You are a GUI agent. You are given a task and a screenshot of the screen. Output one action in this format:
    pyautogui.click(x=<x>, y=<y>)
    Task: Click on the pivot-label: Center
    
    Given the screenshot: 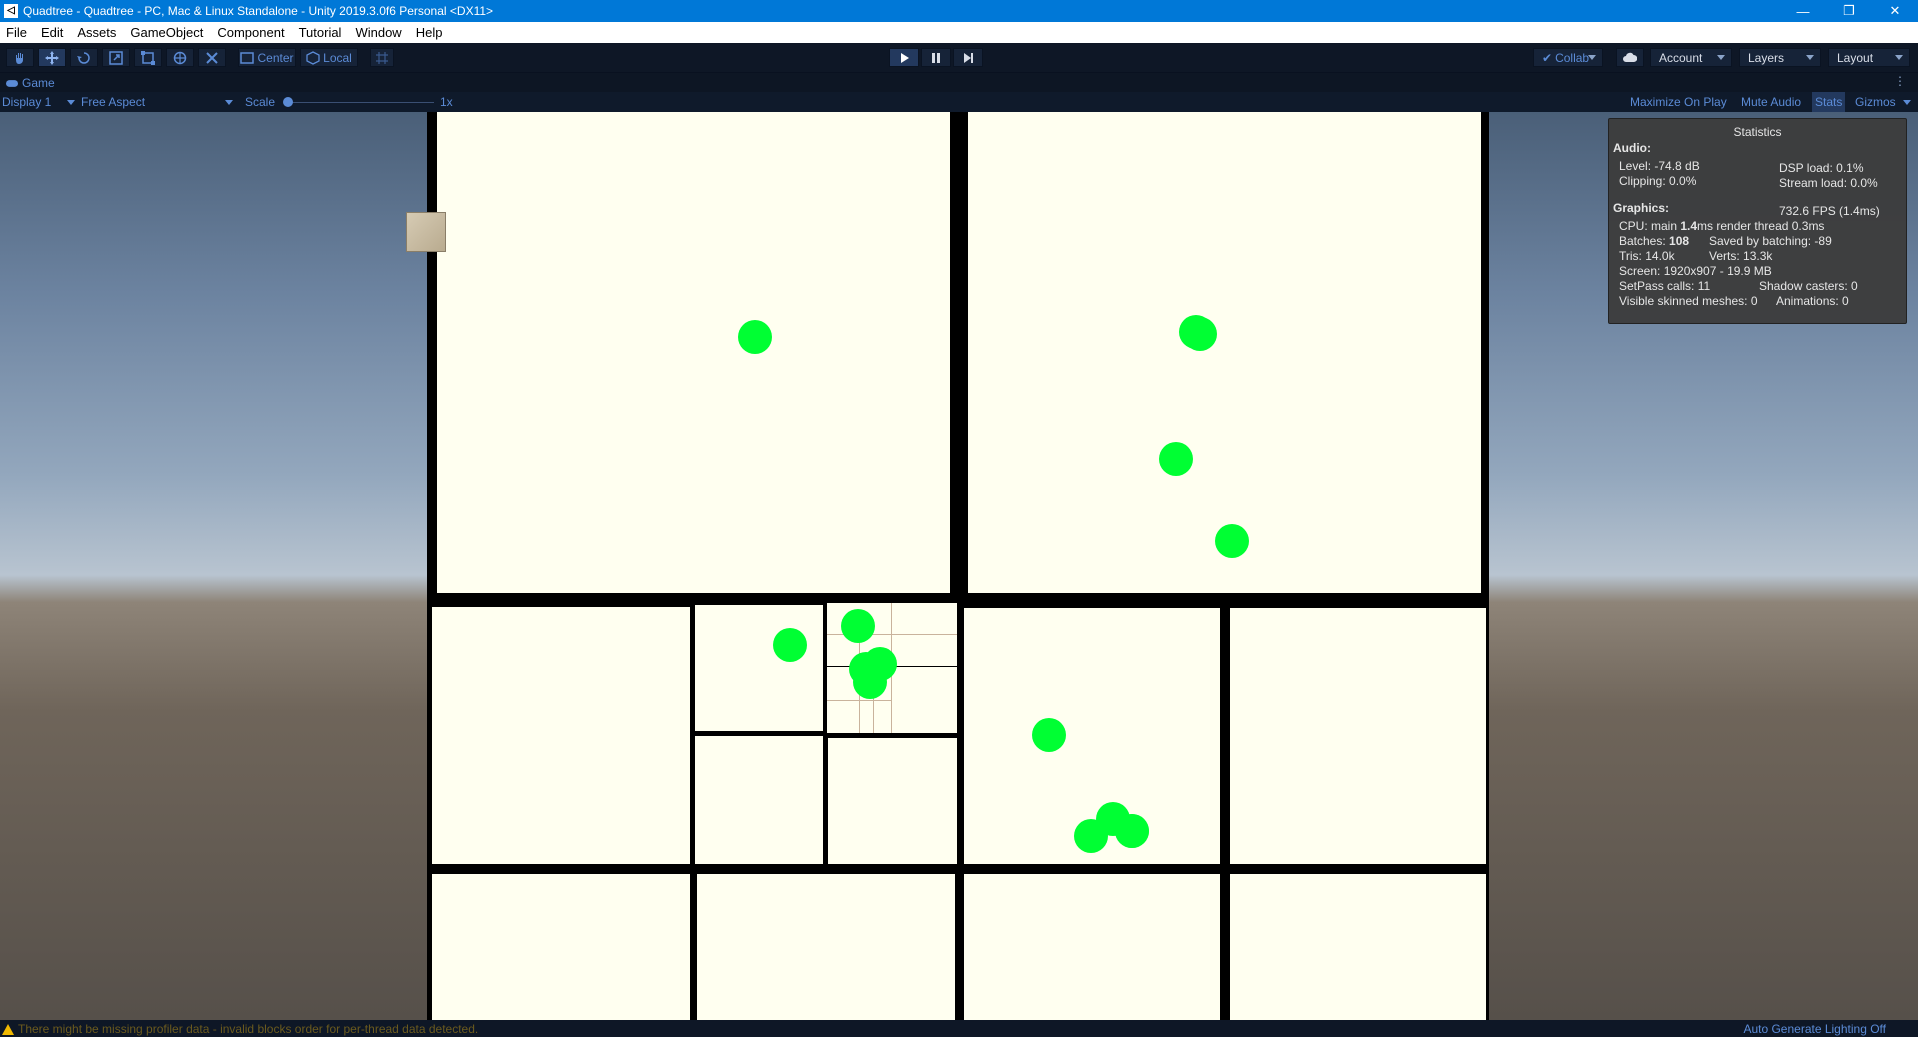 What is the action you would take?
    pyautogui.click(x=275, y=57)
    